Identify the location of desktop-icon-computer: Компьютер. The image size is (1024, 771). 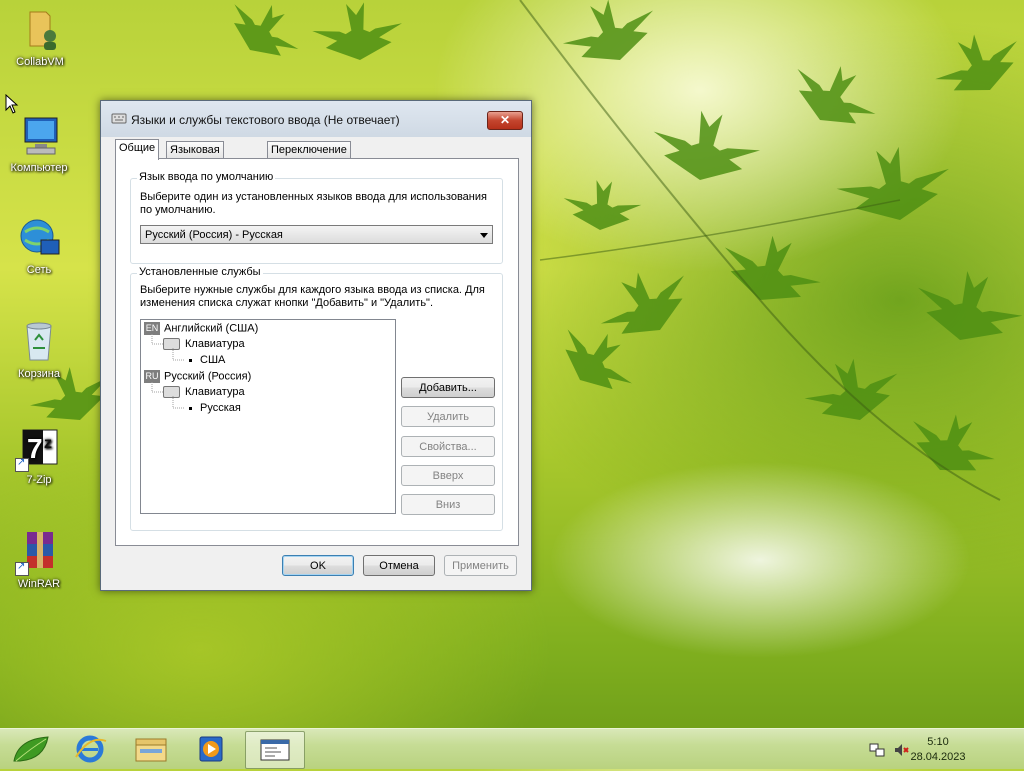
(39, 143).